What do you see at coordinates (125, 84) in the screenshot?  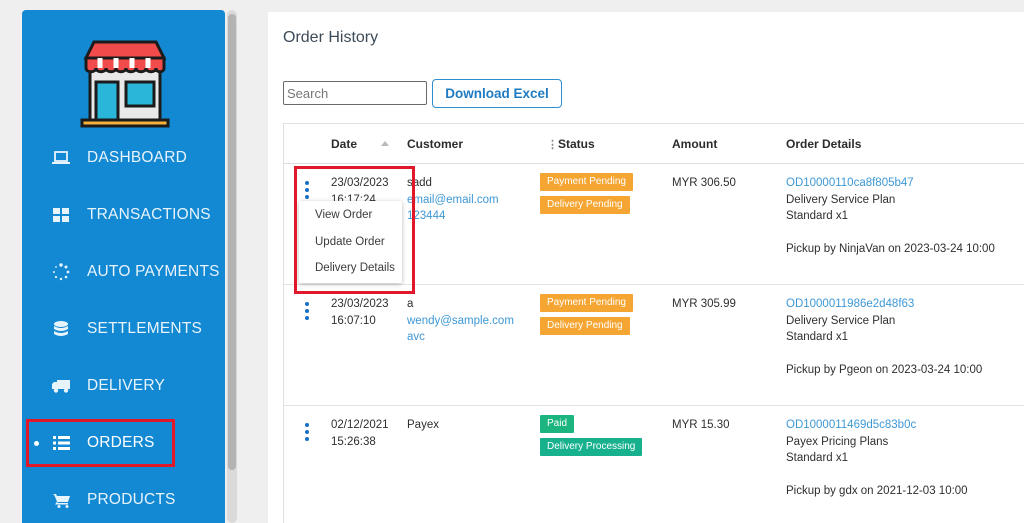 I see `store-logo-icon` at bounding box center [125, 84].